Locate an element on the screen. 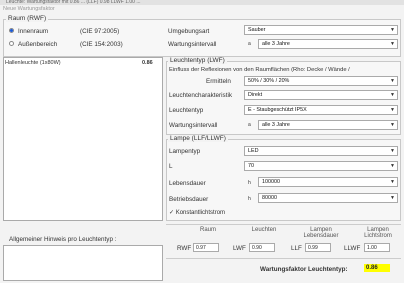  constant-label: Konstantlichtstrom is located at coordinates (200, 213).